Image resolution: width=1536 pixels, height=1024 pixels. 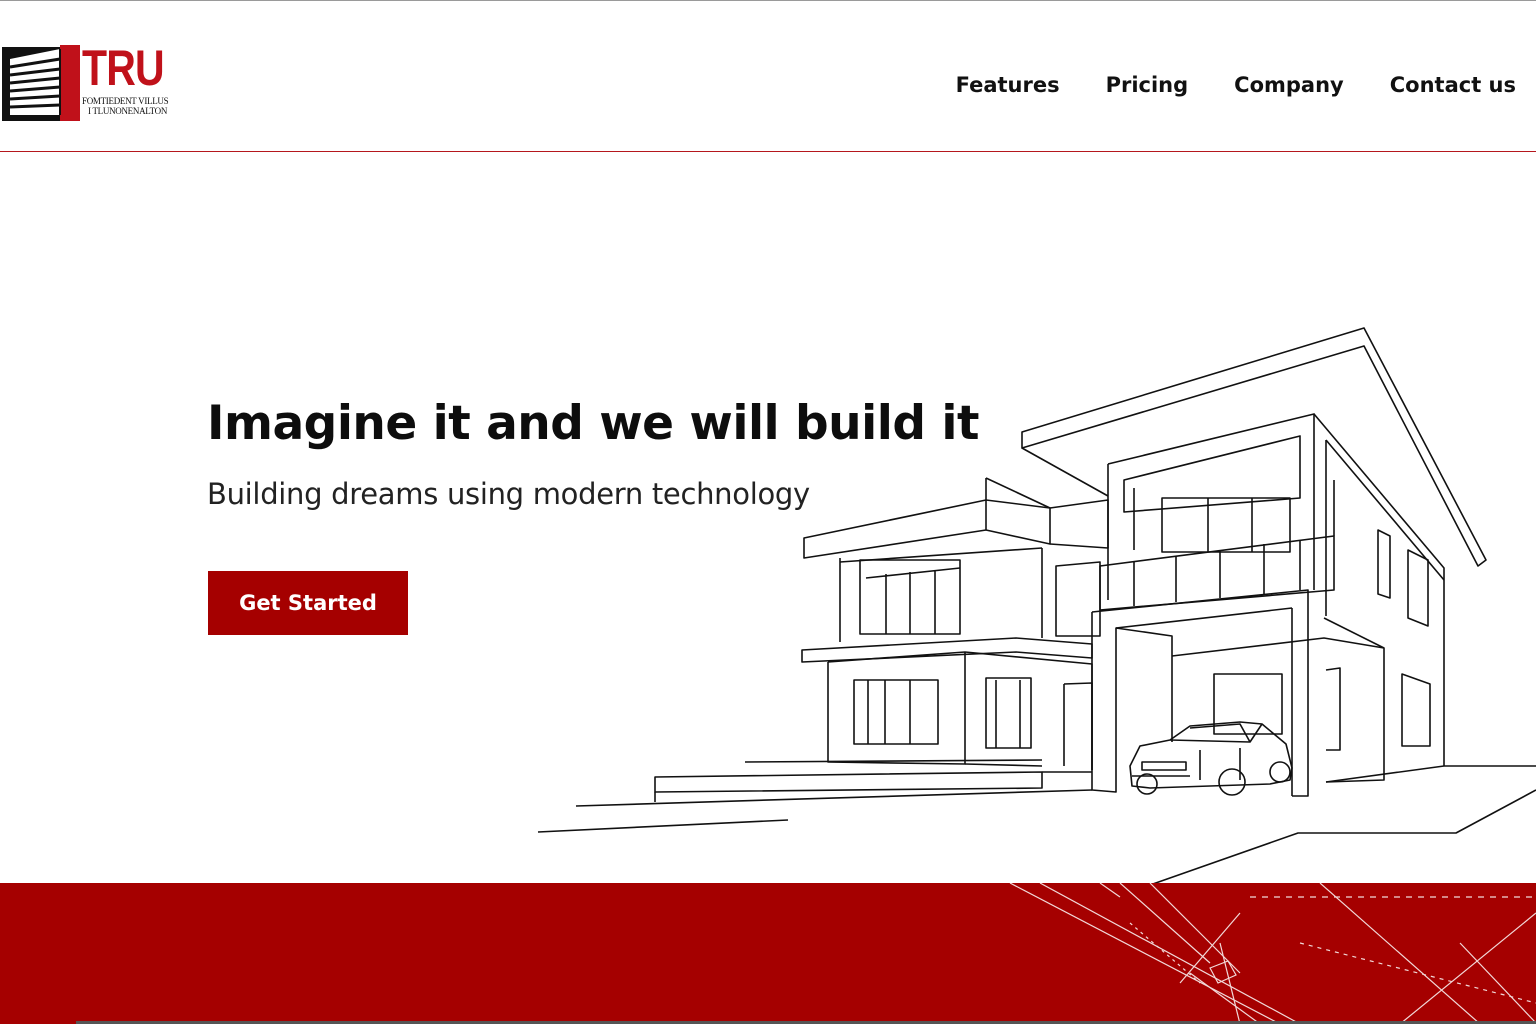 What do you see at coordinates (1453, 85) in the screenshot?
I see `nav-contact-us: Contact us` at bounding box center [1453, 85].